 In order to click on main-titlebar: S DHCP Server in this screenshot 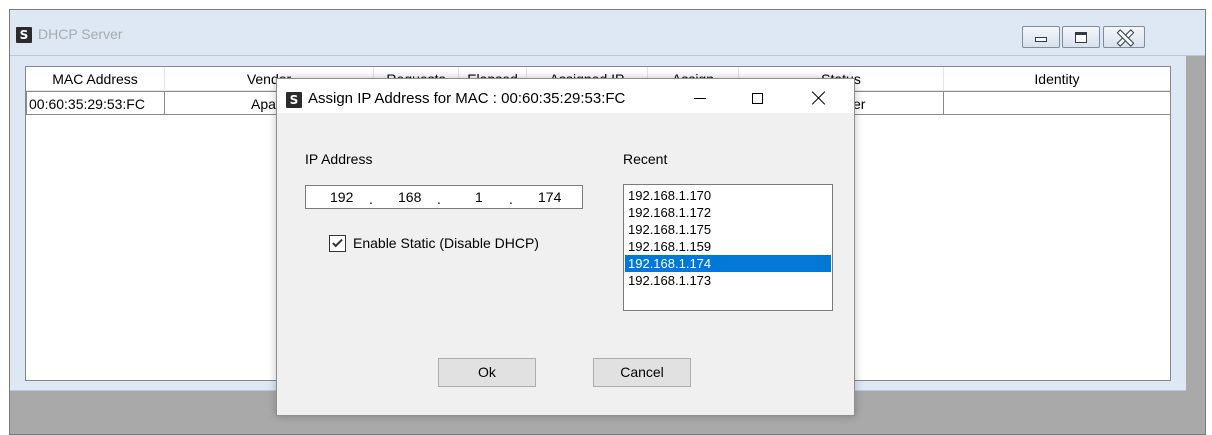, I will do `click(607, 33)`.